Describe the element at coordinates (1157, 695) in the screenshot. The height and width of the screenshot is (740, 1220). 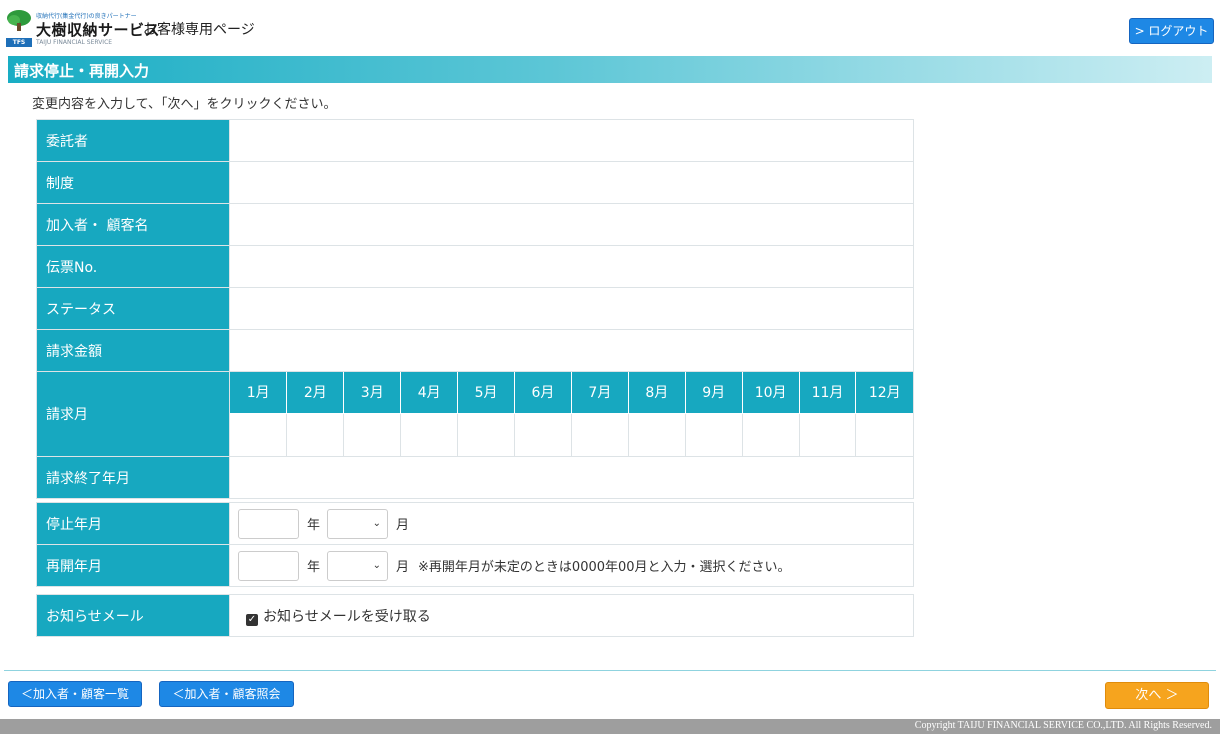
I see `next-button: 次へ ＞` at that location.